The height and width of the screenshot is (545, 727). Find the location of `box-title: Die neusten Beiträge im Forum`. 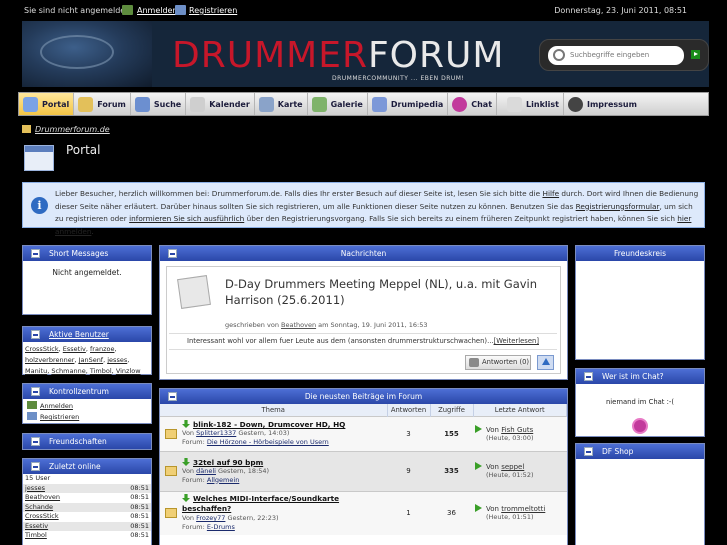

box-title: Die neusten Beiträge im Forum is located at coordinates (363, 396).